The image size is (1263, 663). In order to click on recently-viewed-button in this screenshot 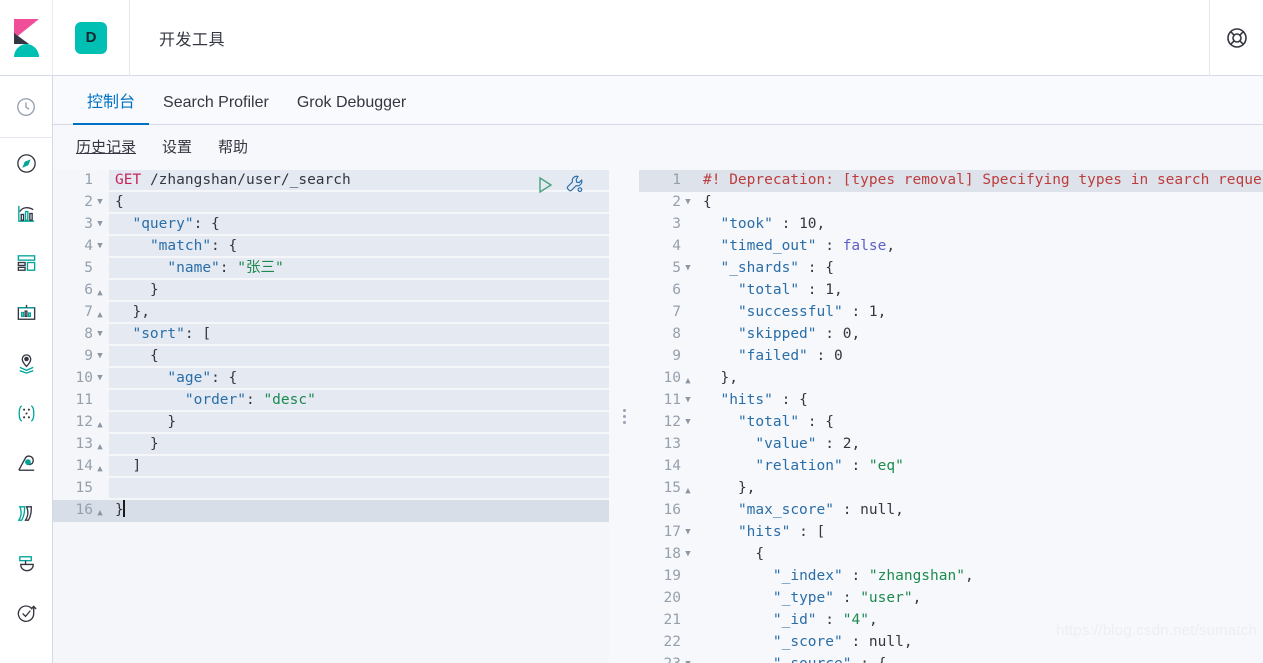, I will do `click(26, 107)`.